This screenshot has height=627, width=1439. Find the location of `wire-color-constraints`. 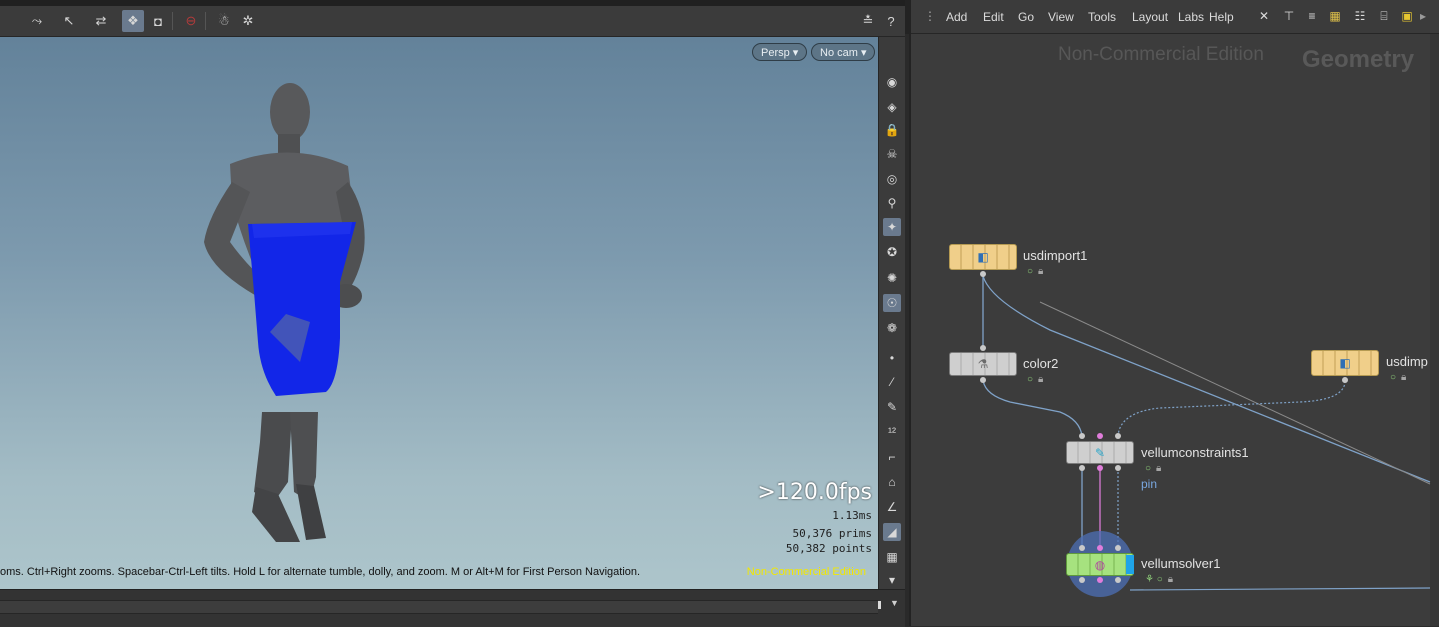

wire-color-constraints is located at coordinates (1032, 408).